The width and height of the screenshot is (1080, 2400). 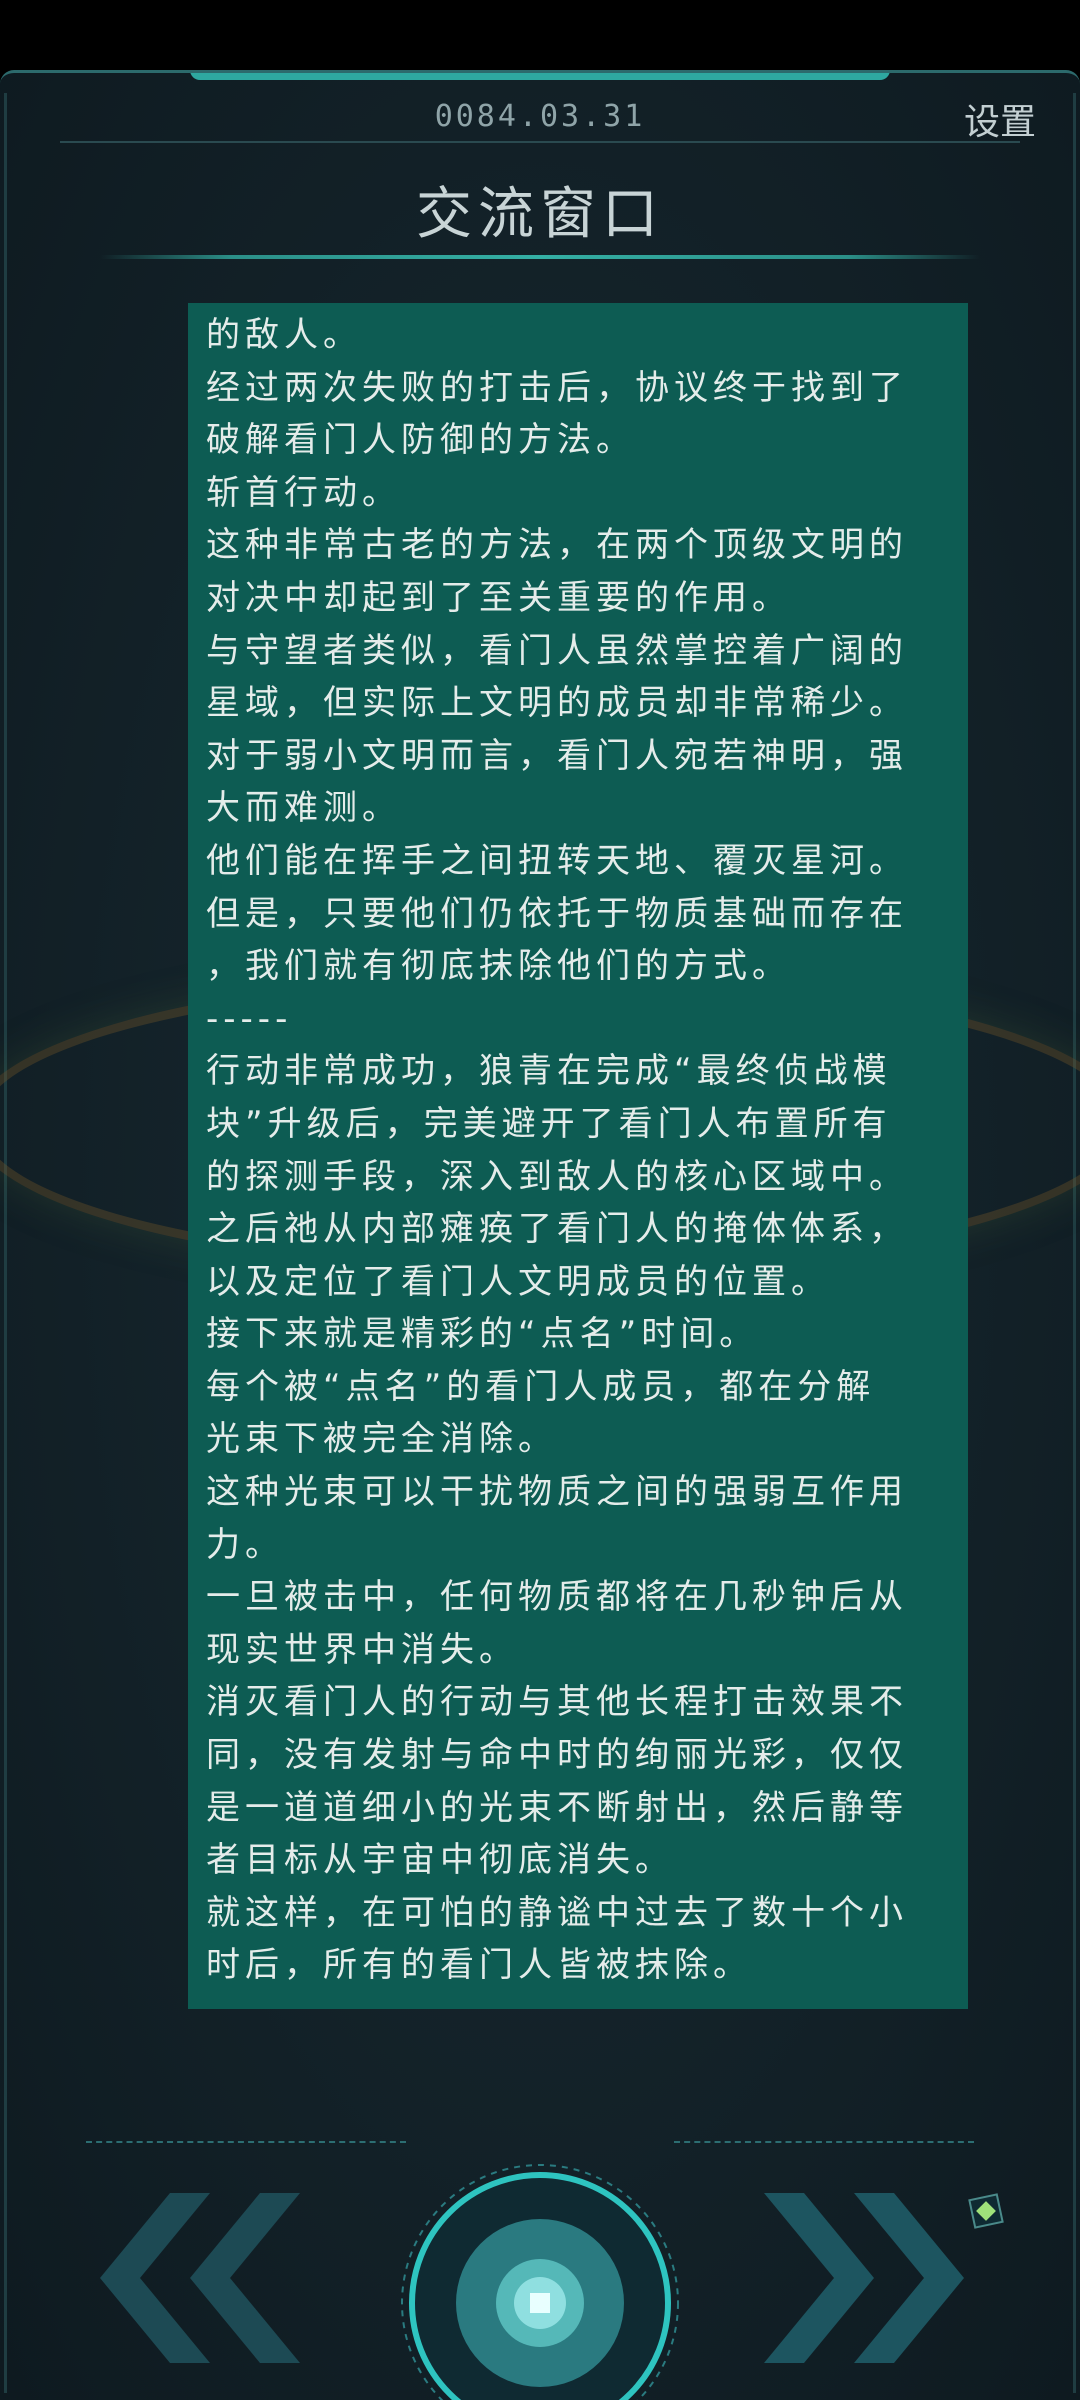 What do you see at coordinates (440, 1860) in the screenshot?
I see `story-line: 者目标从宇宙中彻底消失。` at bounding box center [440, 1860].